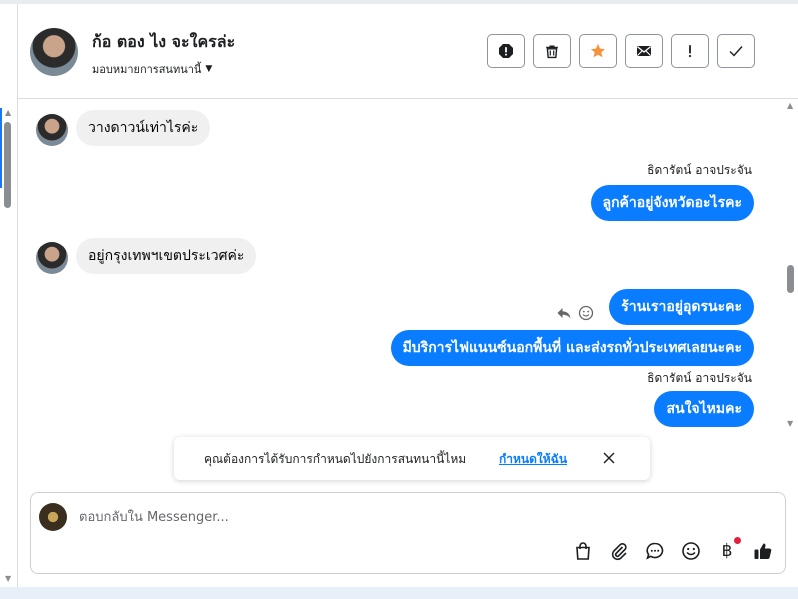  I want to click on selected-indicator, so click(1, 148).